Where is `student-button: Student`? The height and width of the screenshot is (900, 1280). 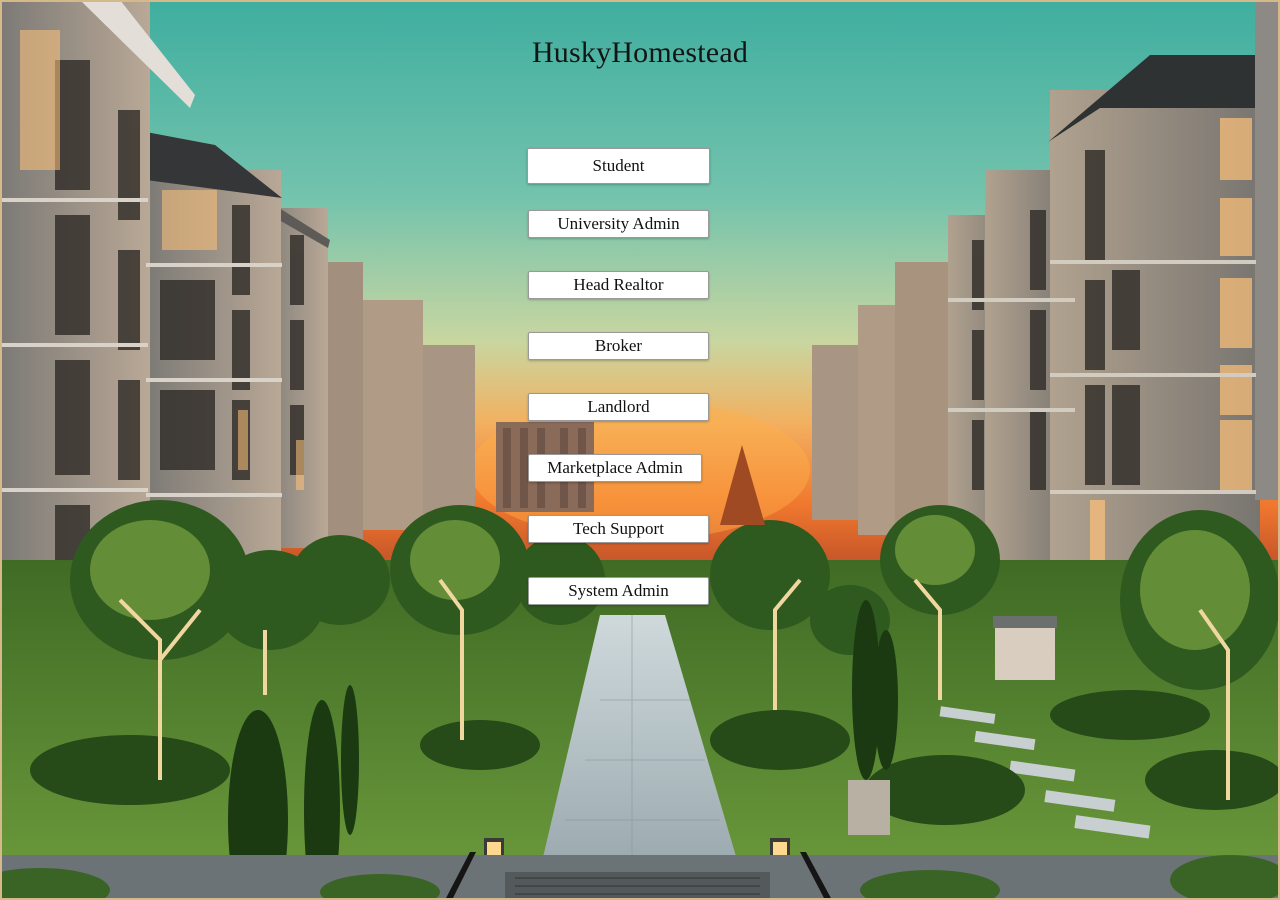 student-button: Student is located at coordinates (618, 166).